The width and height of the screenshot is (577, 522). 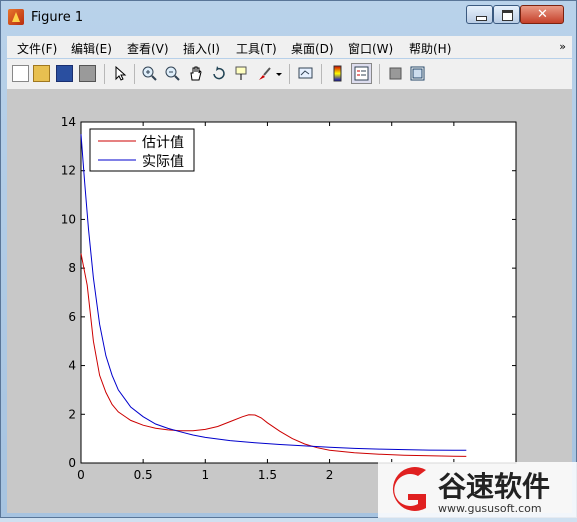 What do you see at coordinates (494, 486) in the screenshot?
I see `watermark-brand: 谷速软件` at bounding box center [494, 486].